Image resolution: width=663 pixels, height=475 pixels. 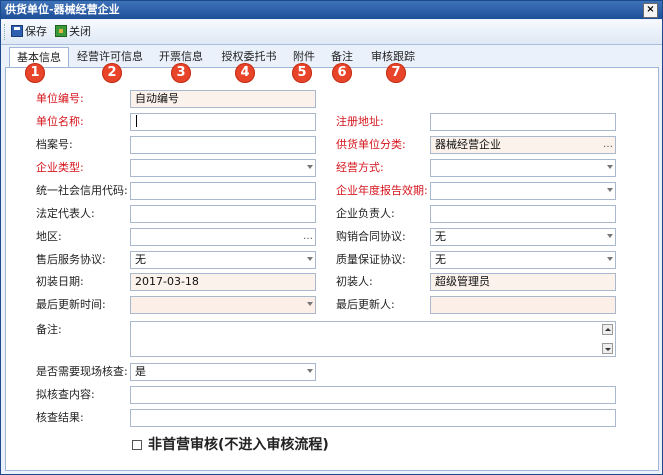 I want to click on credit-code-input, so click(x=223, y=191).